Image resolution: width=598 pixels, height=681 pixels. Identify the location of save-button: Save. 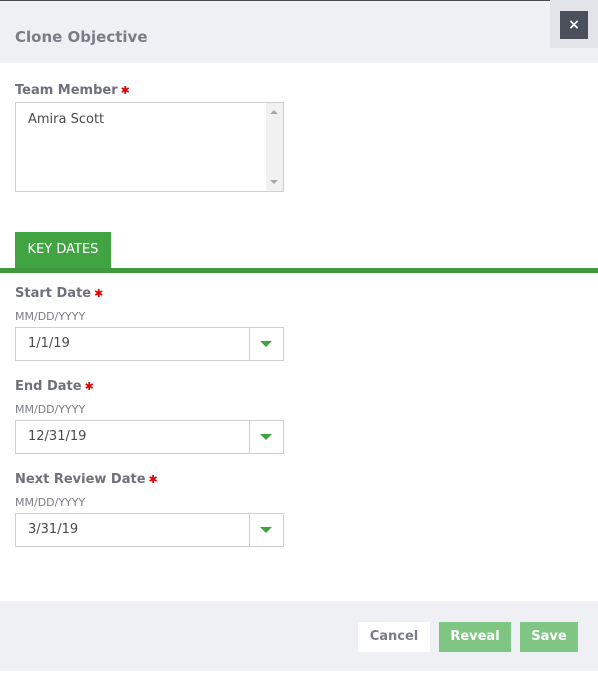
(549, 637).